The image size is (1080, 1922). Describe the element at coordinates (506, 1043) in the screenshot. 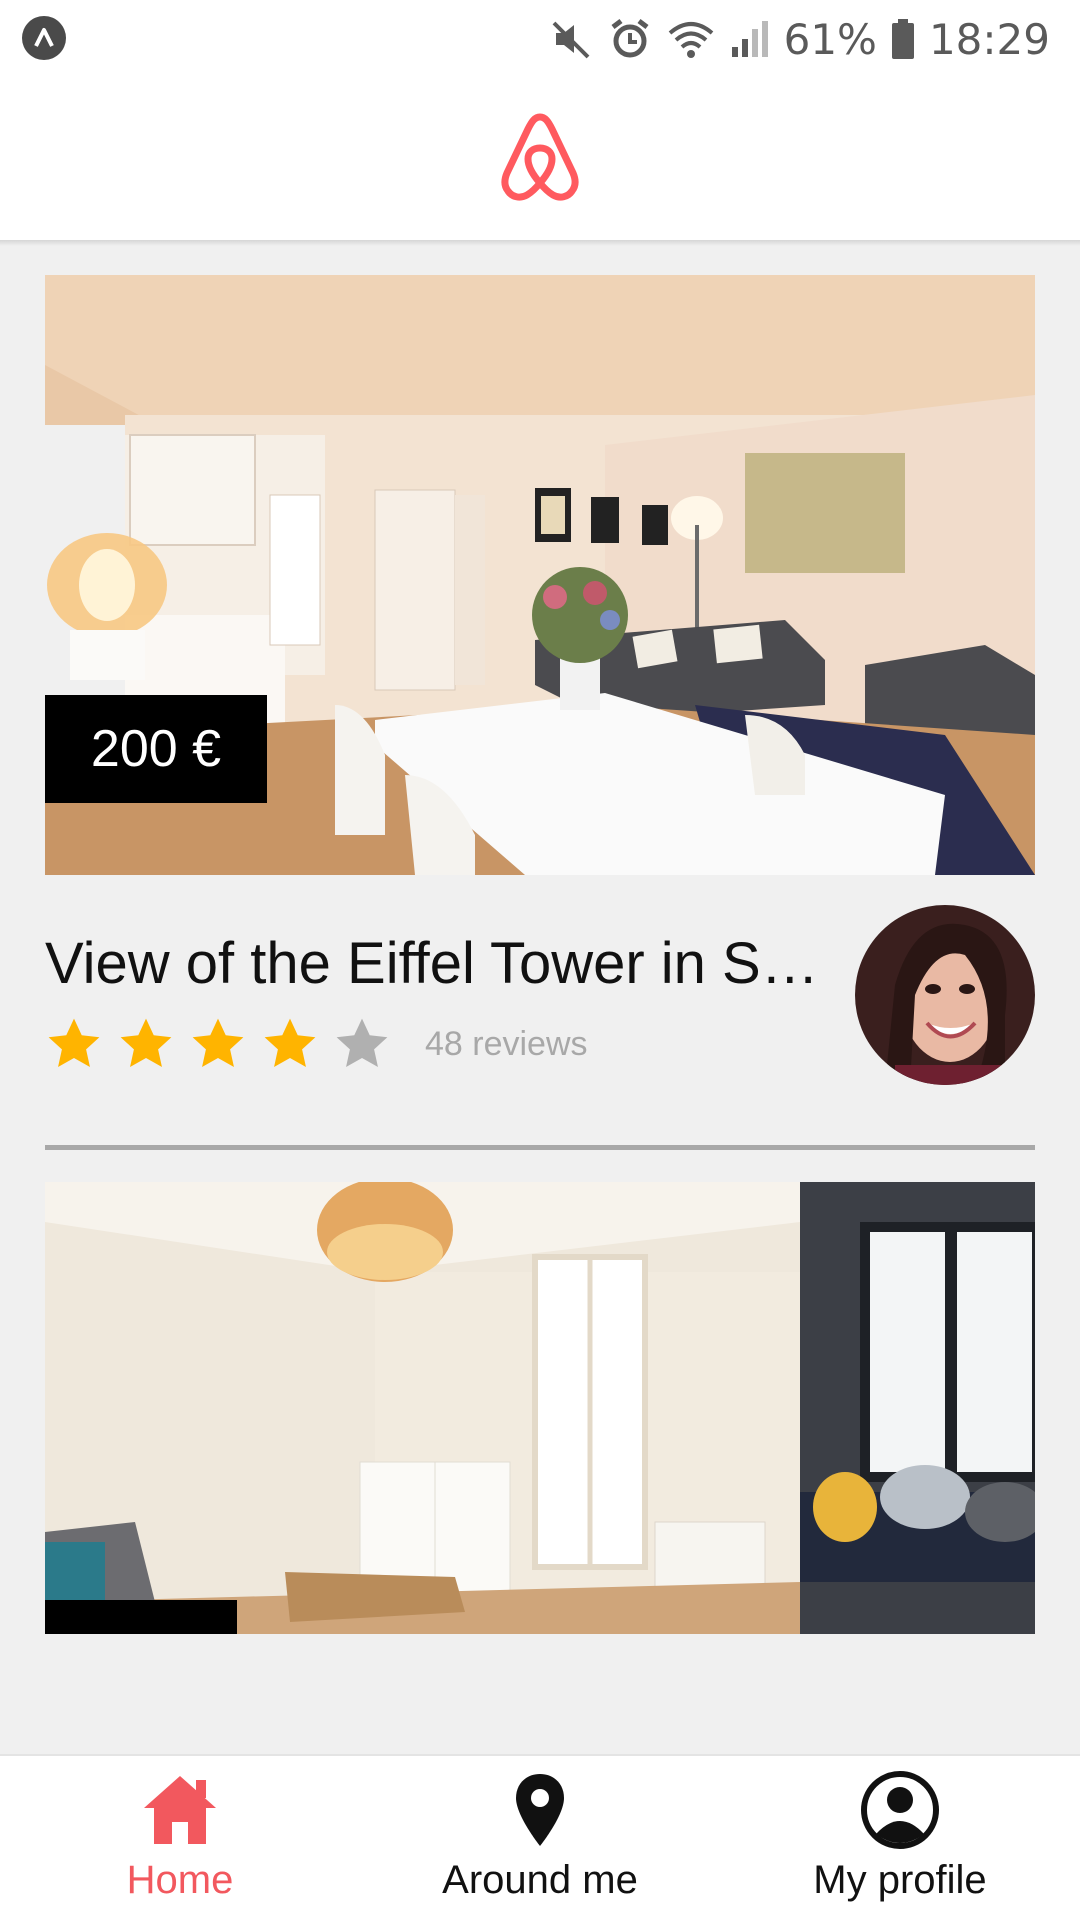

I see `reviews-count: 48 reviews` at that location.